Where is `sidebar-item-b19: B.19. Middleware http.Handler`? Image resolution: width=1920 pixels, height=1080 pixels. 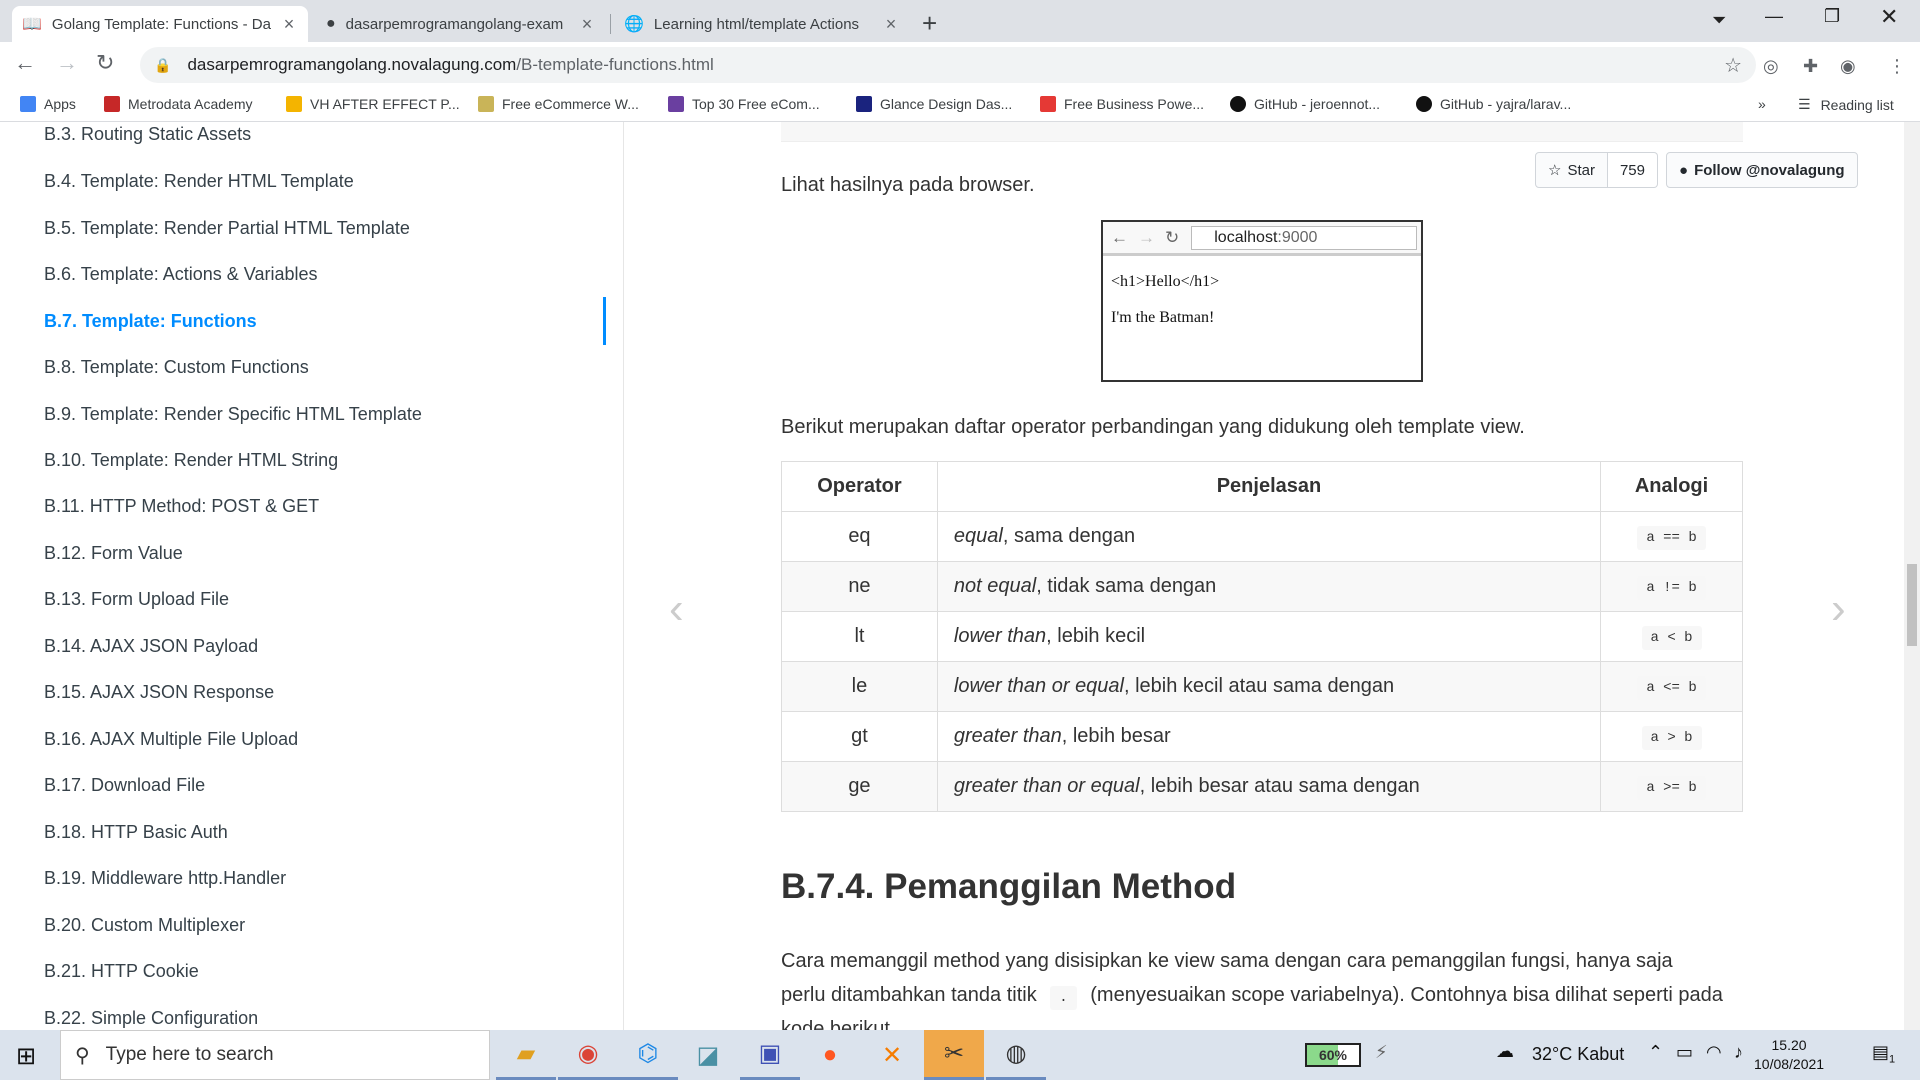 sidebar-item-b19: B.19. Middleware http.Handler is located at coordinates (165, 878).